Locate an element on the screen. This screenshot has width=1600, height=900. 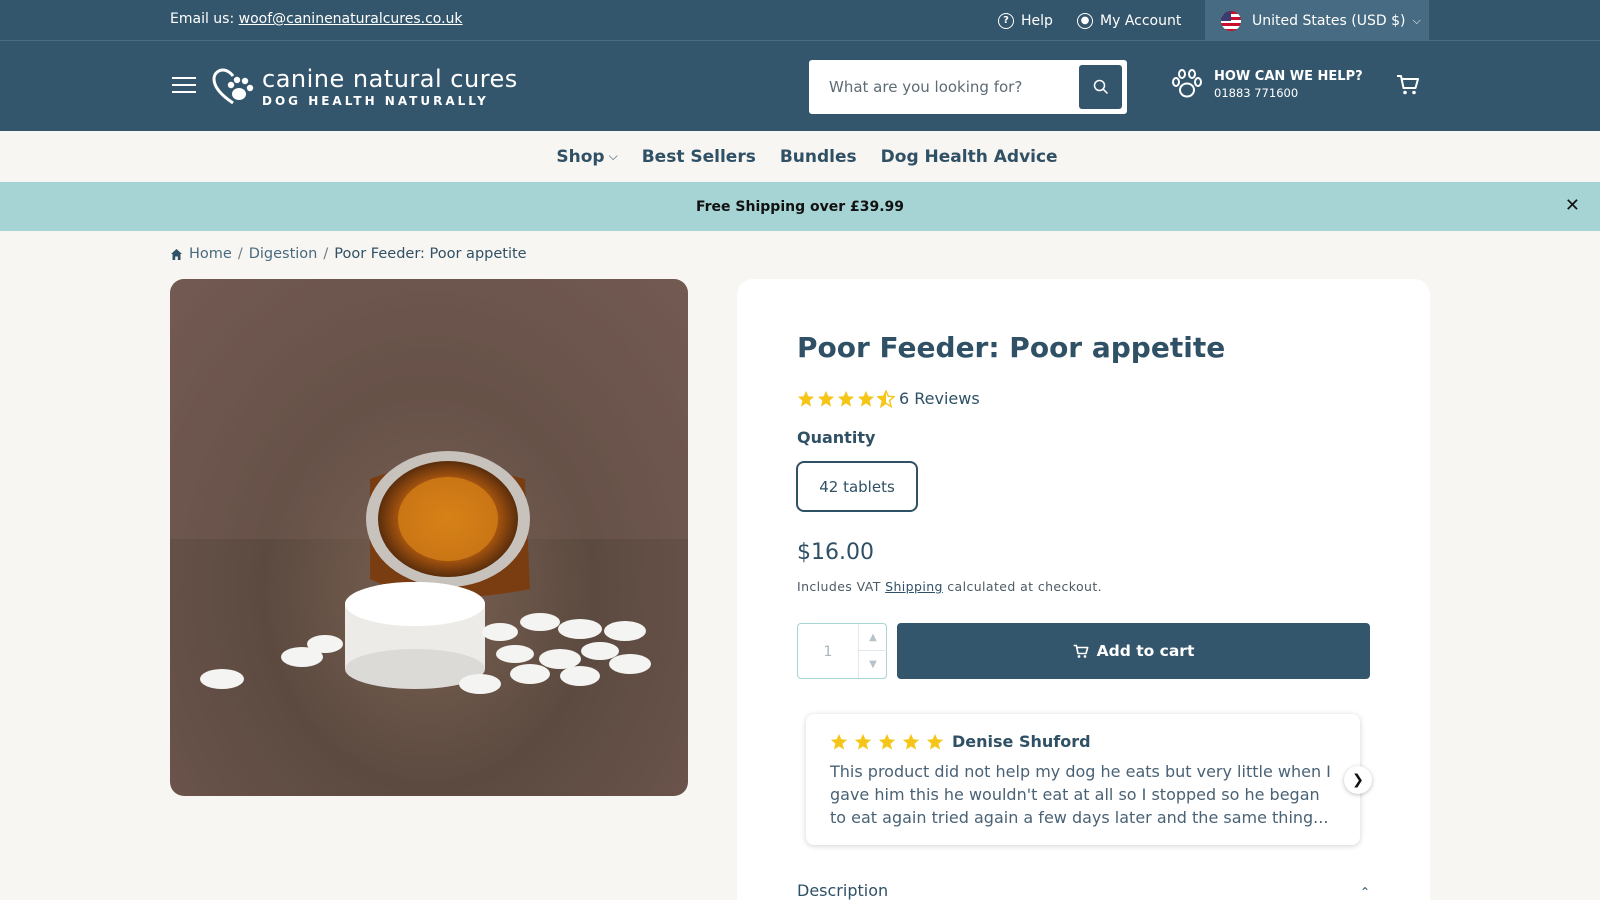
nav-shop: Shop ⌵ is located at coordinates (586, 157).